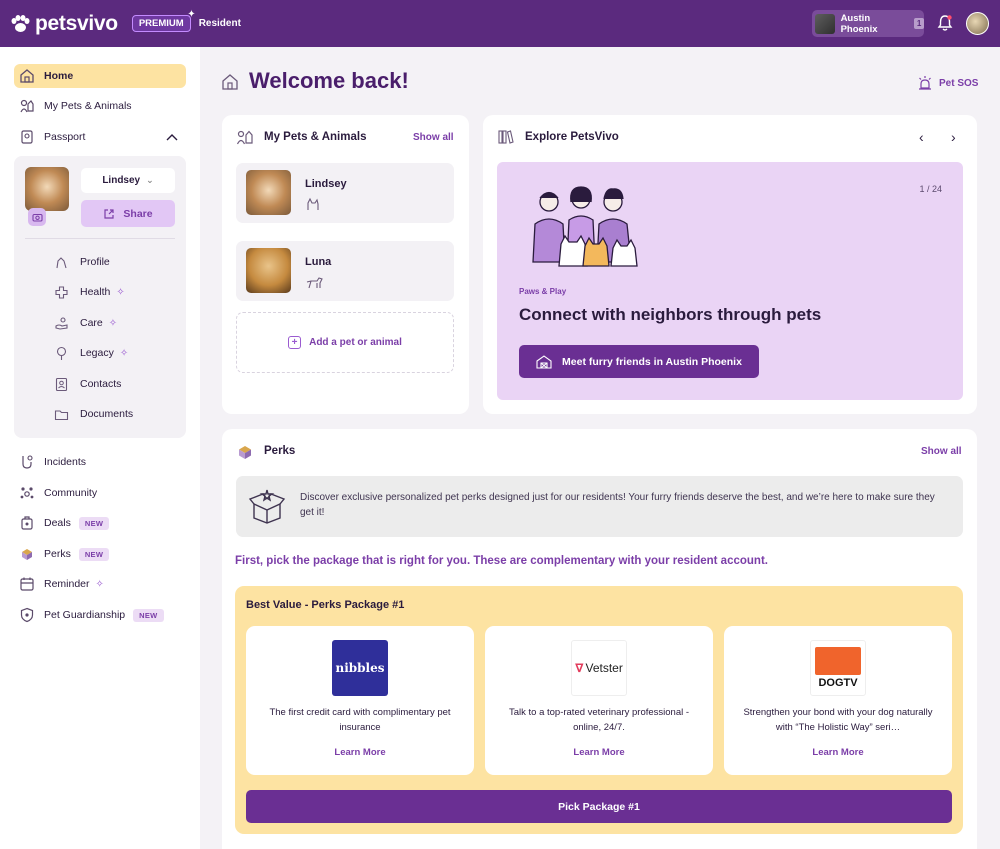  What do you see at coordinates (100, 137) in the screenshot?
I see `sidebar-item-passport: Passport` at bounding box center [100, 137].